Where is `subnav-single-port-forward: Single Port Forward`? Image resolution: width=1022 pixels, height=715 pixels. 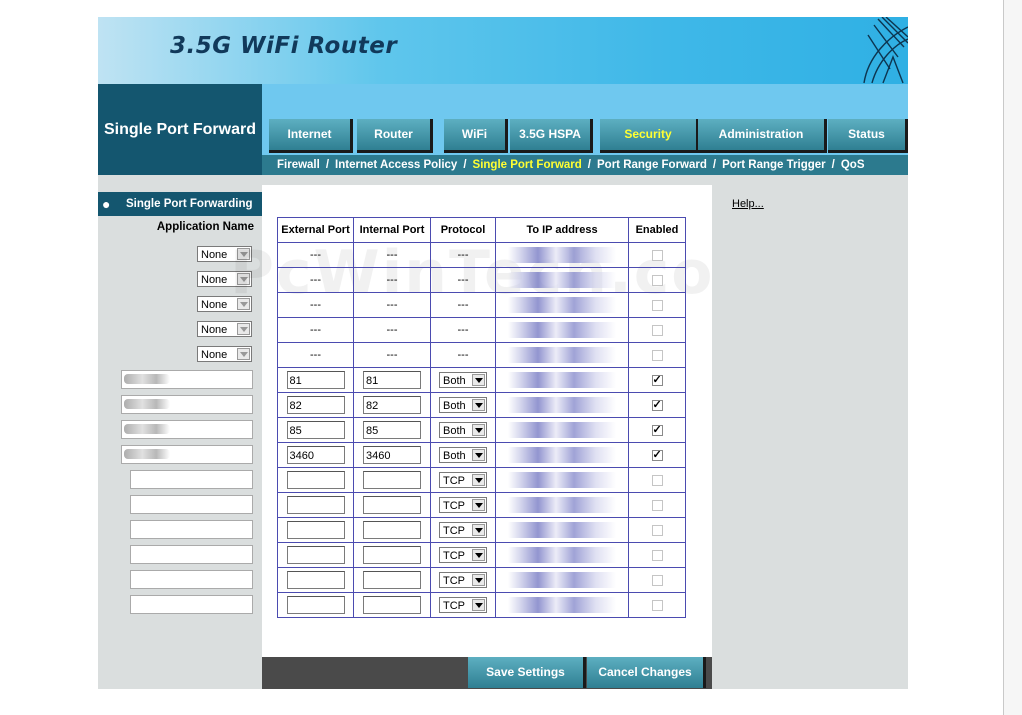
subnav-single-port-forward: Single Port Forward is located at coordinates (527, 165).